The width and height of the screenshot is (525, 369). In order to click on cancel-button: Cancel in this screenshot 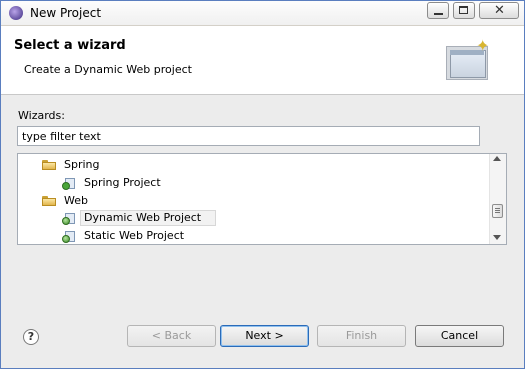, I will do `click(459, 336)`.